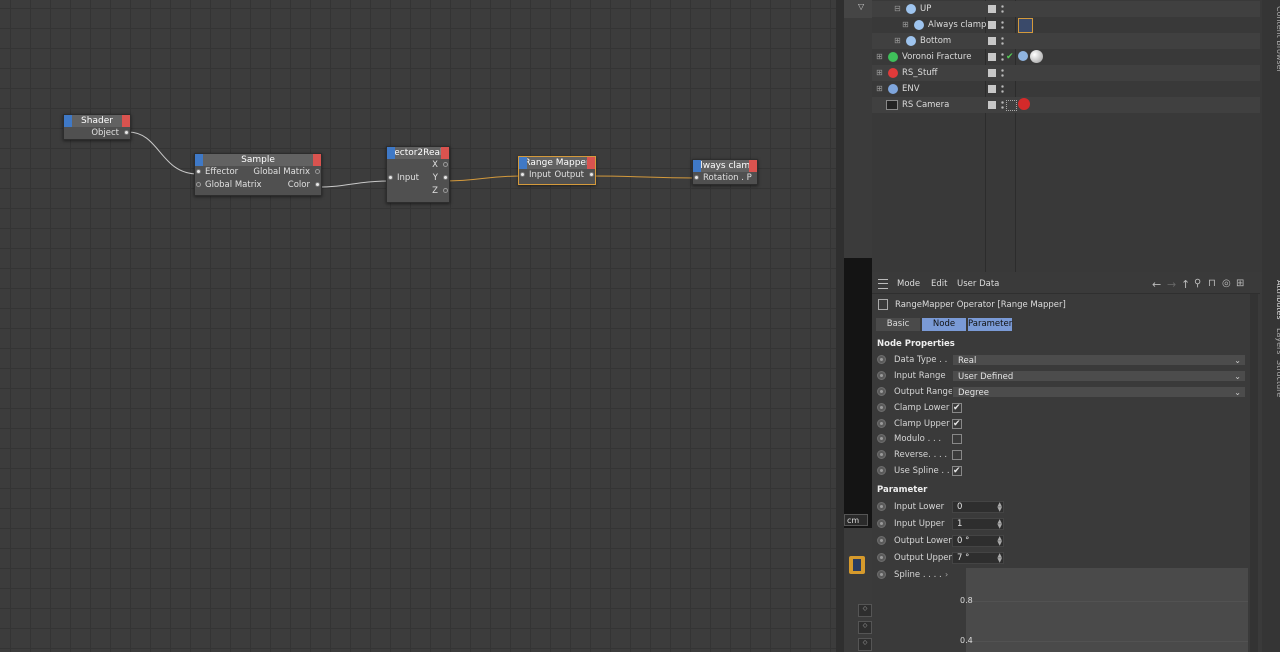 The image size is (1280, 652). I want to click on data-type-dropdown: Real ⌄, so click(1099, 360).